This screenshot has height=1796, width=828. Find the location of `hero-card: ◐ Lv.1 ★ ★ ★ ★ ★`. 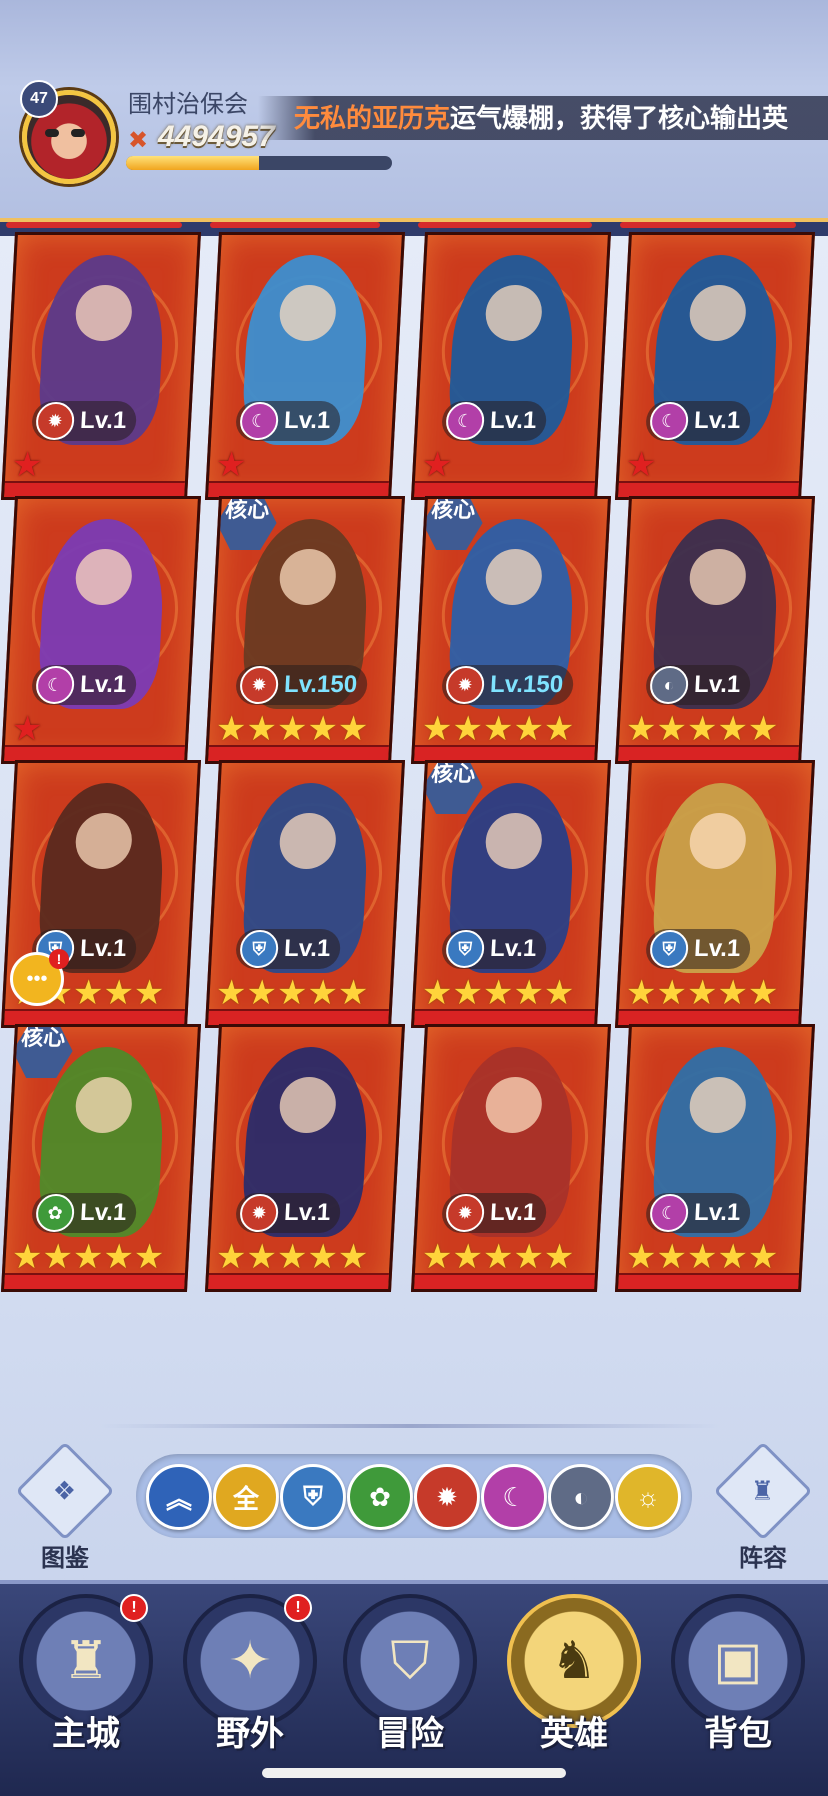

hero-card: ◐ Lv.1 ★ ★ ★ ★ ★ is located at coordinates (715, 630).